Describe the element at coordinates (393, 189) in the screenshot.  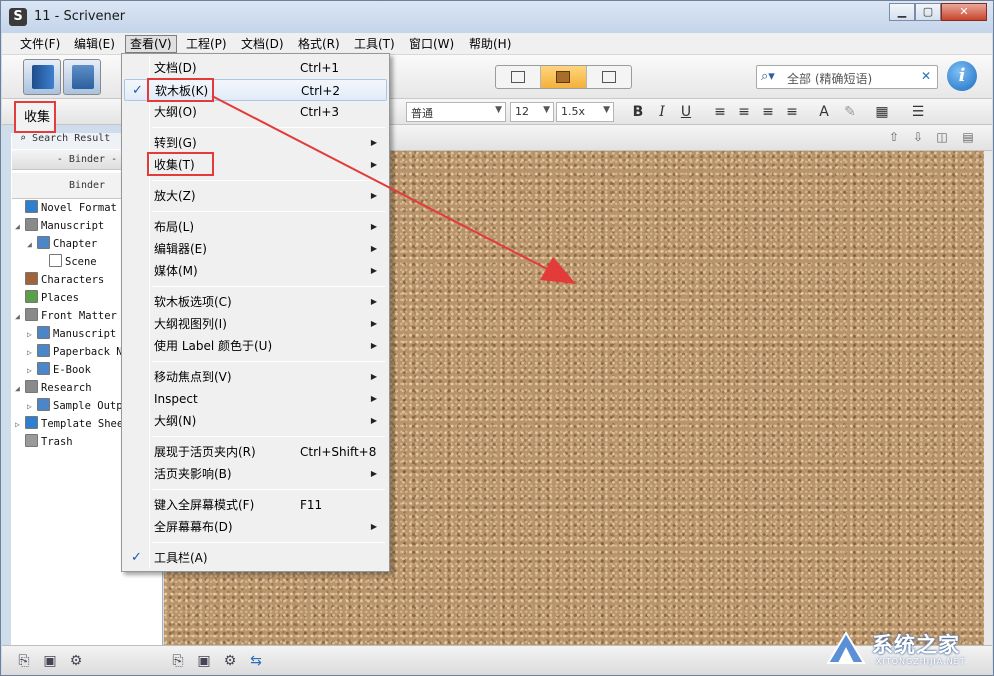
I see `annotation-arrow` at that location.